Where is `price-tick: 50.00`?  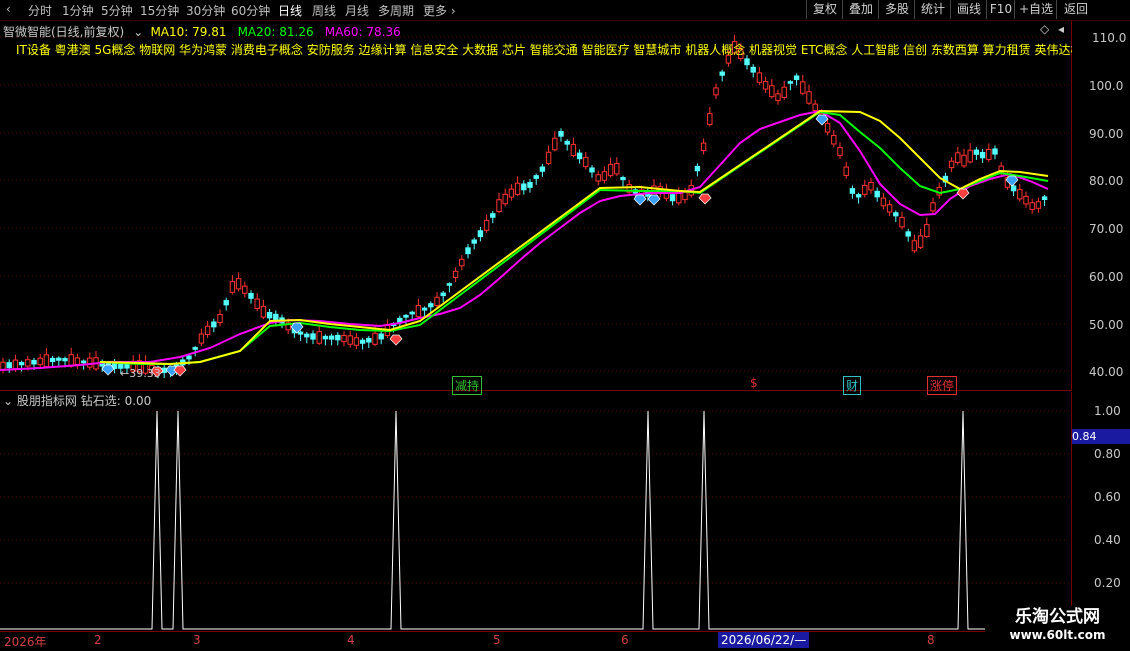
price-tick: 50.00 is located at coordinates (1106, 325).